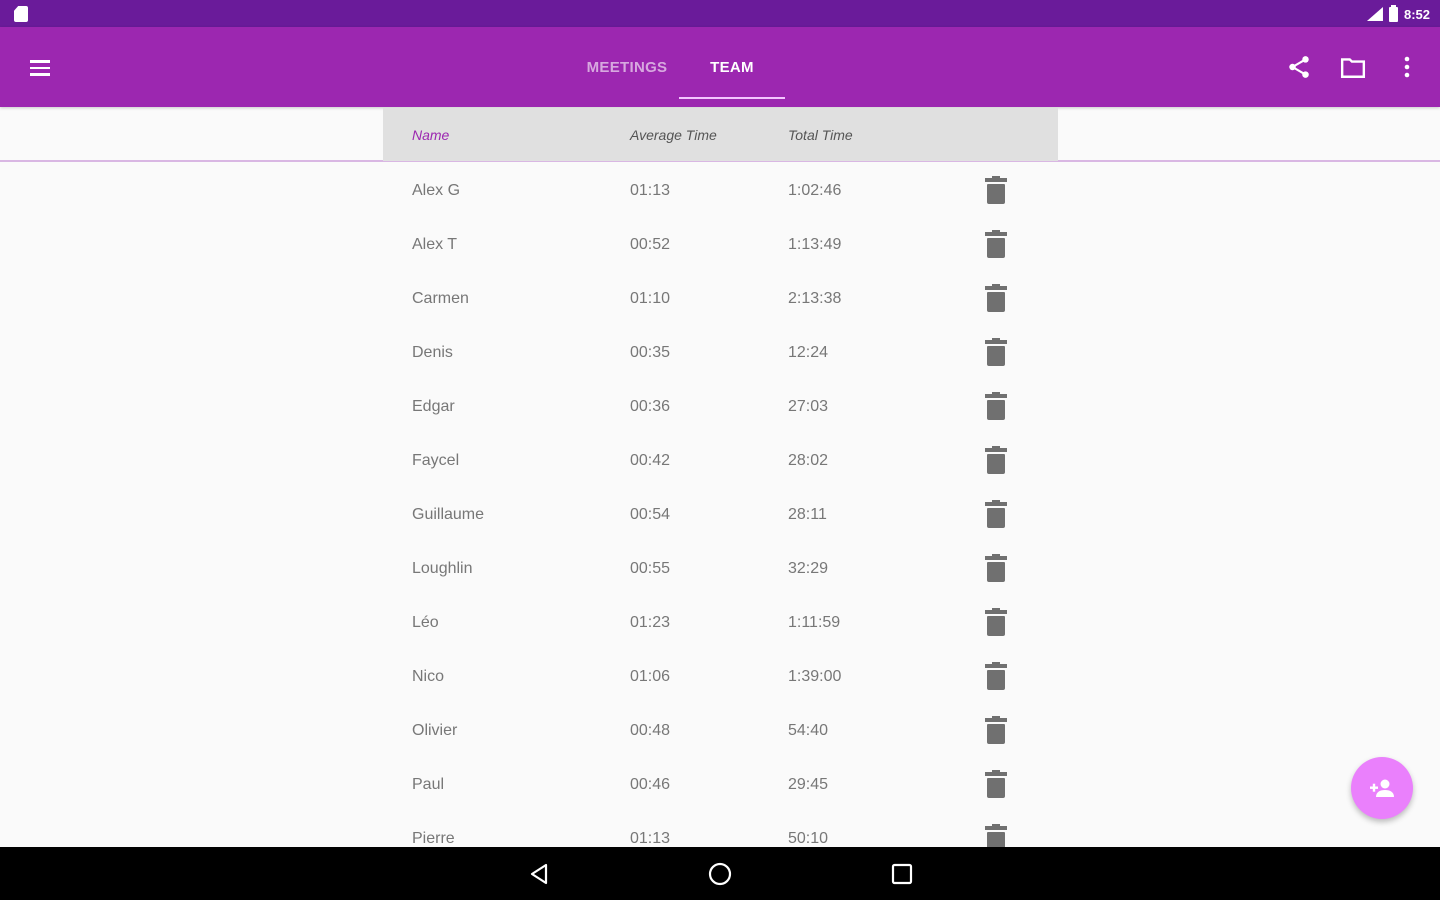  What do you see at coordinates (720, 353) in the screenshot?
I see `table-row: Denis 00:35 12:24` at bounding box center [720, 353].